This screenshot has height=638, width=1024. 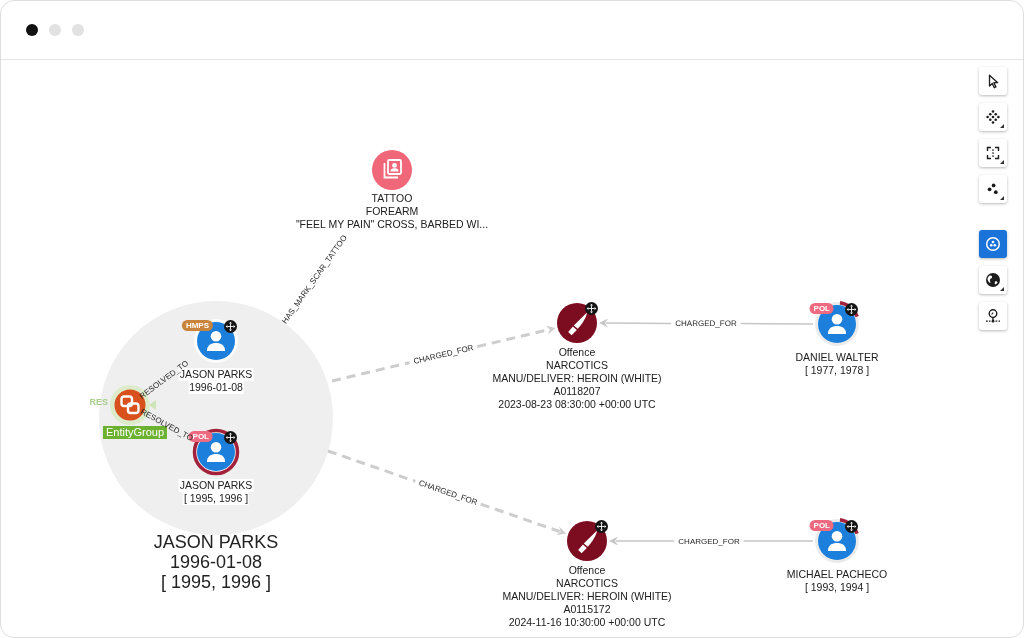 I want to click on node-label: [ 1995, 1996 ], so click(x=216, y=498).